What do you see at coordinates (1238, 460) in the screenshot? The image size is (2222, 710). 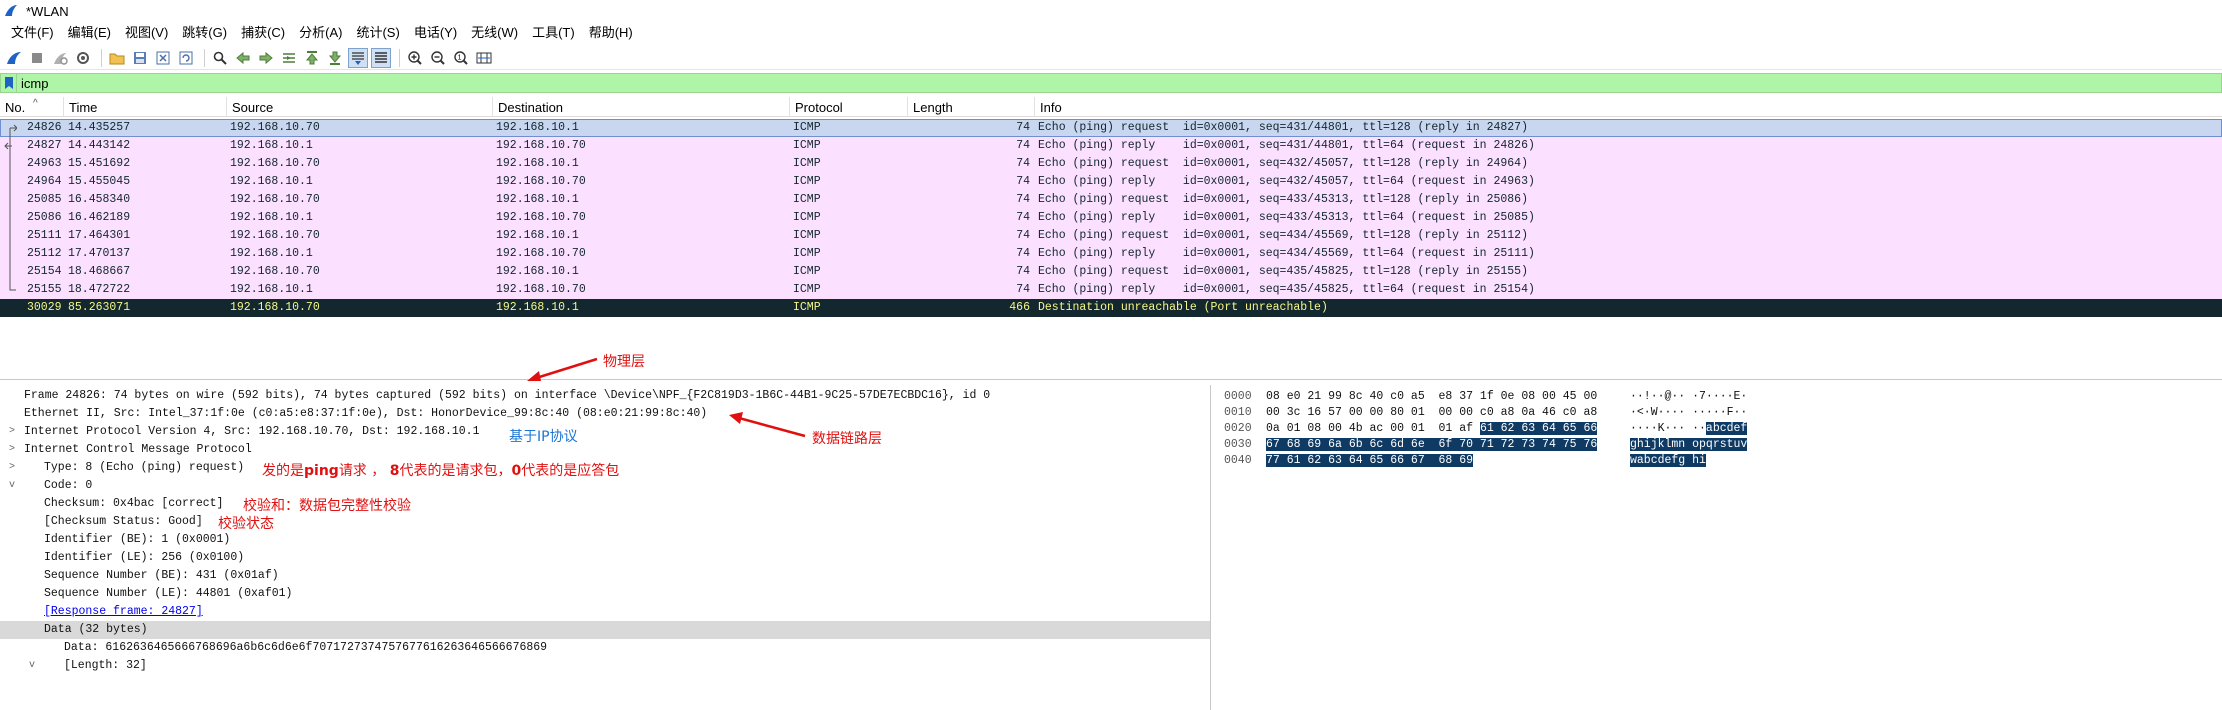 I see `byte-offset: 0040` at bounding box center [1238, 460].